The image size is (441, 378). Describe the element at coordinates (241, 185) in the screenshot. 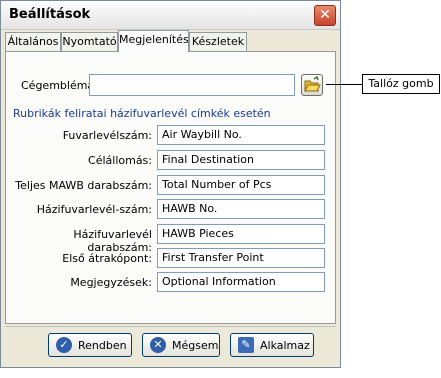

I see `total-pieces-input: Total Number of Pcs` at that location.